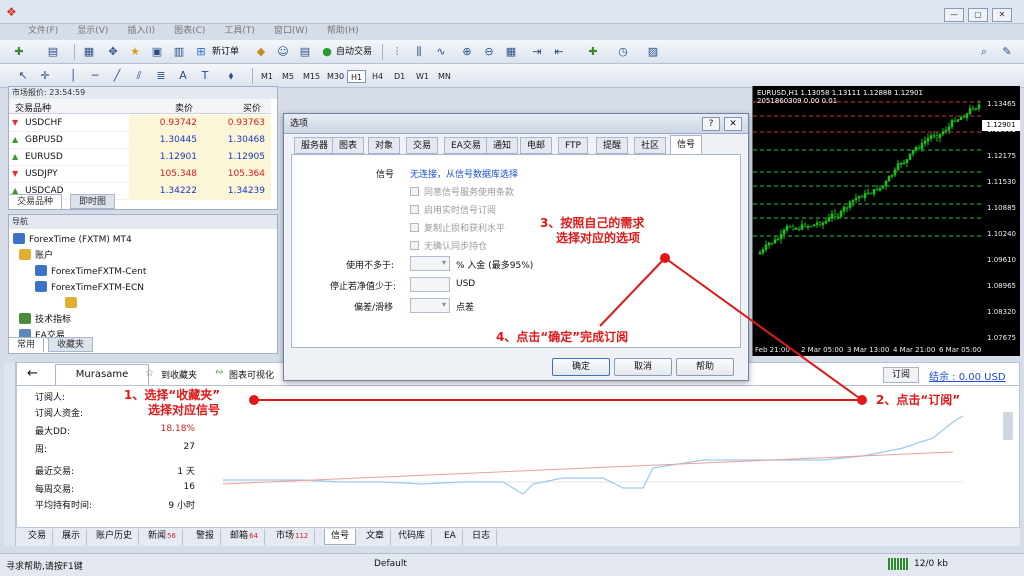 The height and width of the screenshot is (576, 1024). Describe the element at coordinates (412, 537) in the screenshot. I see `terminal-tab: 代码库` at that location.